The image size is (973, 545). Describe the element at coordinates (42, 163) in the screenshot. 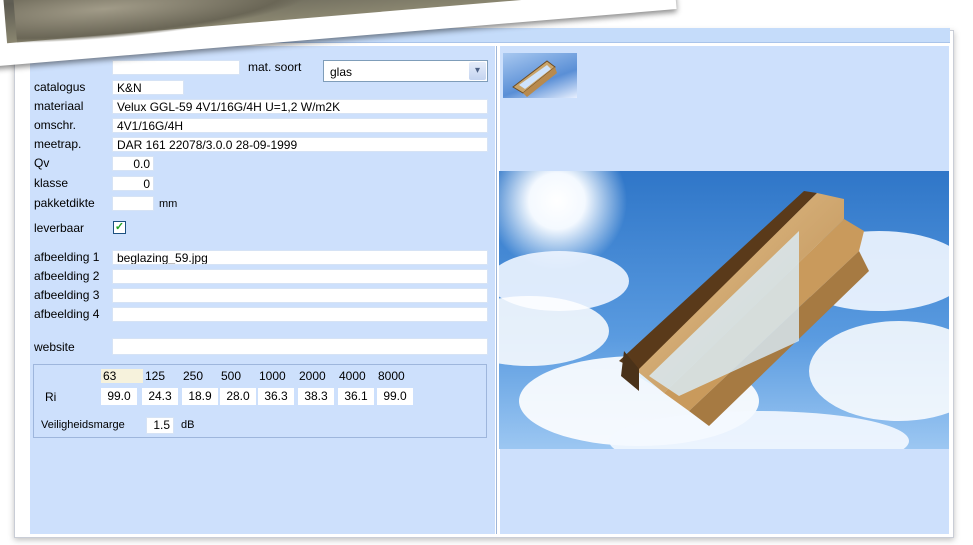

I see `qv-label: Qv` at that location.